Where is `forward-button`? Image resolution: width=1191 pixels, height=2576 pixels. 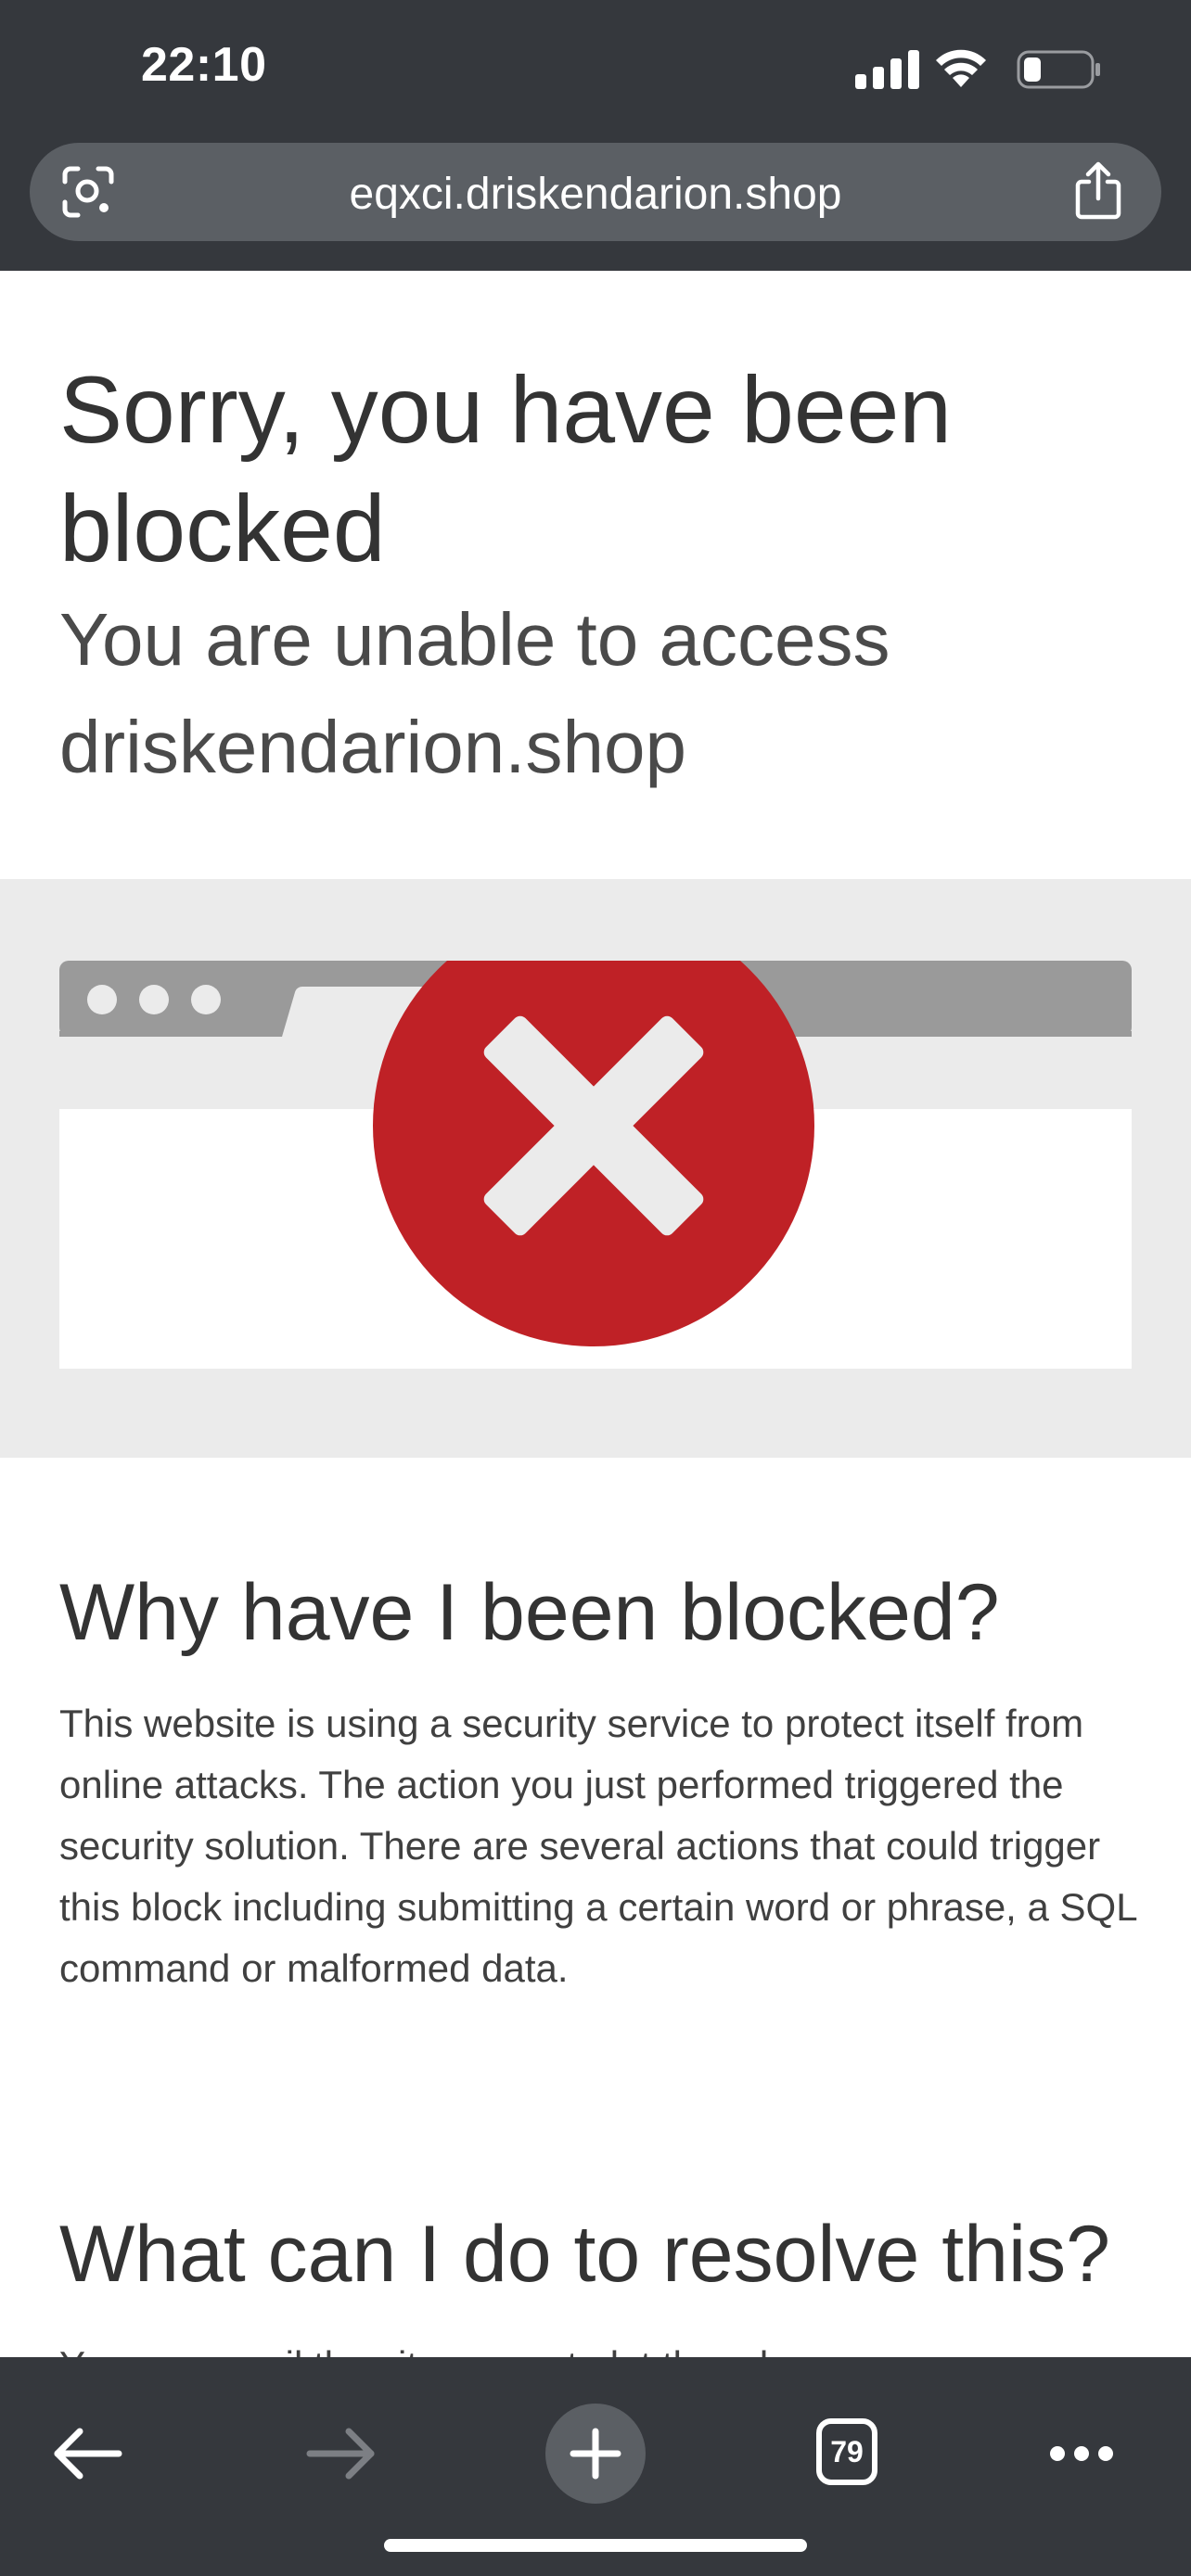
forward-button is located at coordinates (341, 2454).